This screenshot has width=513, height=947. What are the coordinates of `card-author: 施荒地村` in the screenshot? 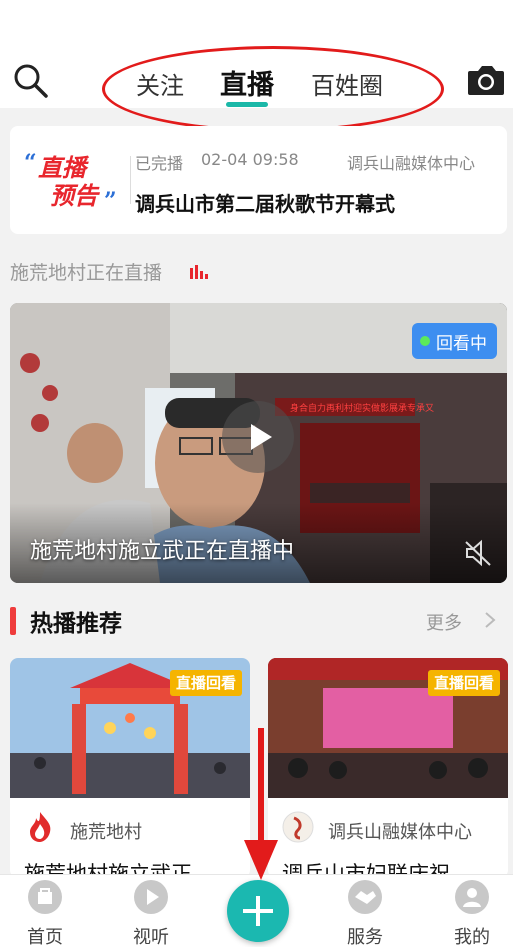 It's located at (106, 832).